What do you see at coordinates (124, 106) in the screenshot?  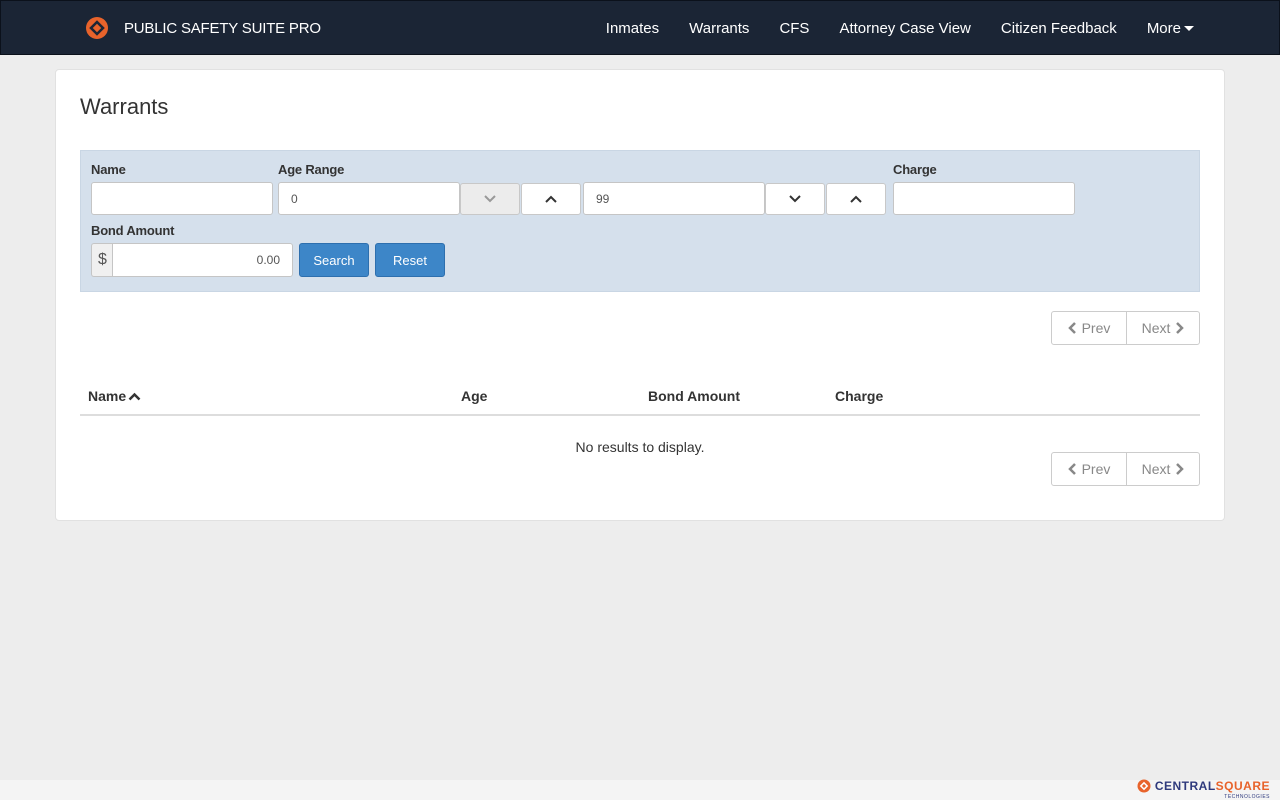 I see `page-title: Warrants` at bounding box center [124, 106].